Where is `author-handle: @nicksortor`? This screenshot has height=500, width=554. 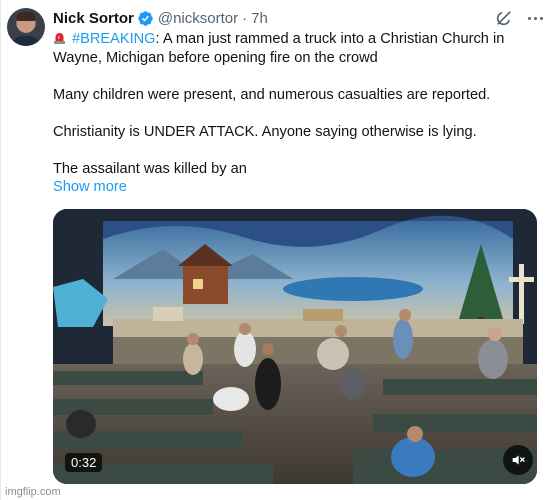
author-handle: @nicksortor is located at coordinates (198, 18).